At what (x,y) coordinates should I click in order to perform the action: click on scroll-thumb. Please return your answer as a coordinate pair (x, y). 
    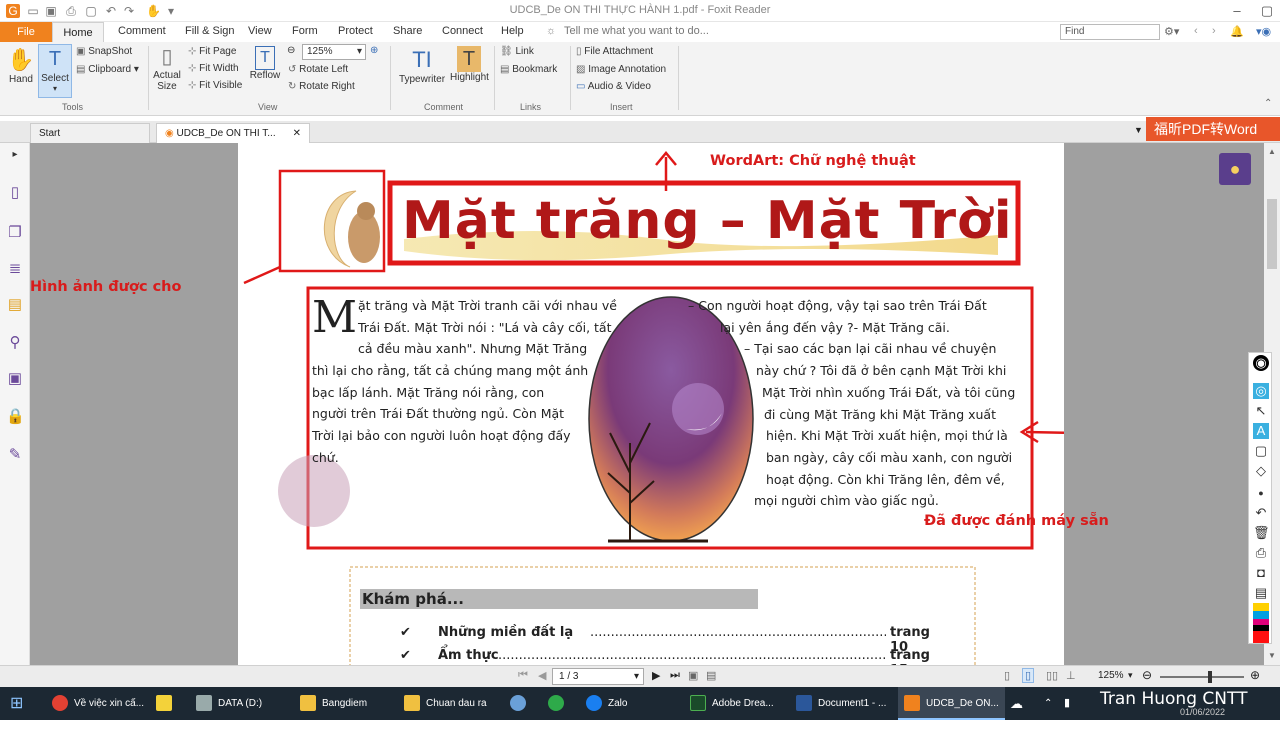
    Looking at the image, I should click on (1272, 234).